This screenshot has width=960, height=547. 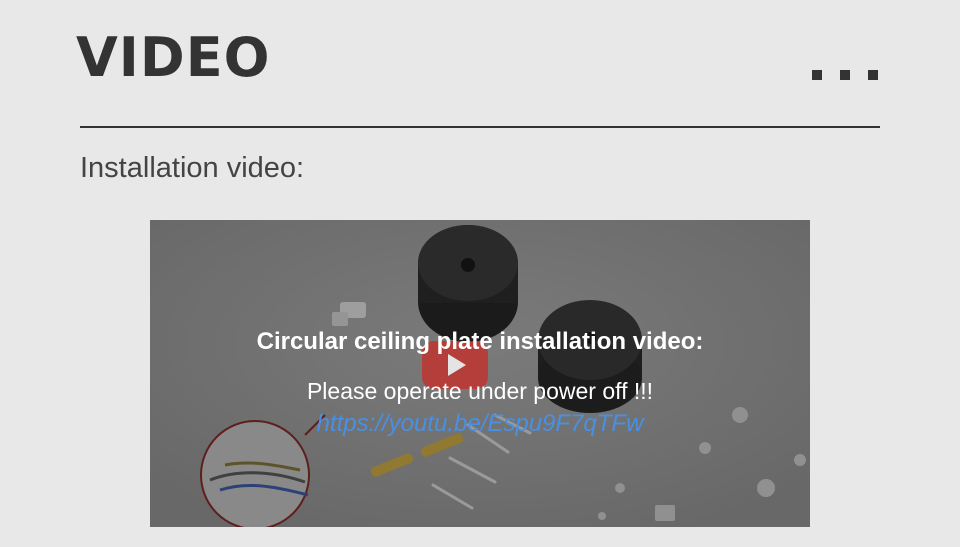 I want to click on more-dots-icon, so click(x=845, y=75).